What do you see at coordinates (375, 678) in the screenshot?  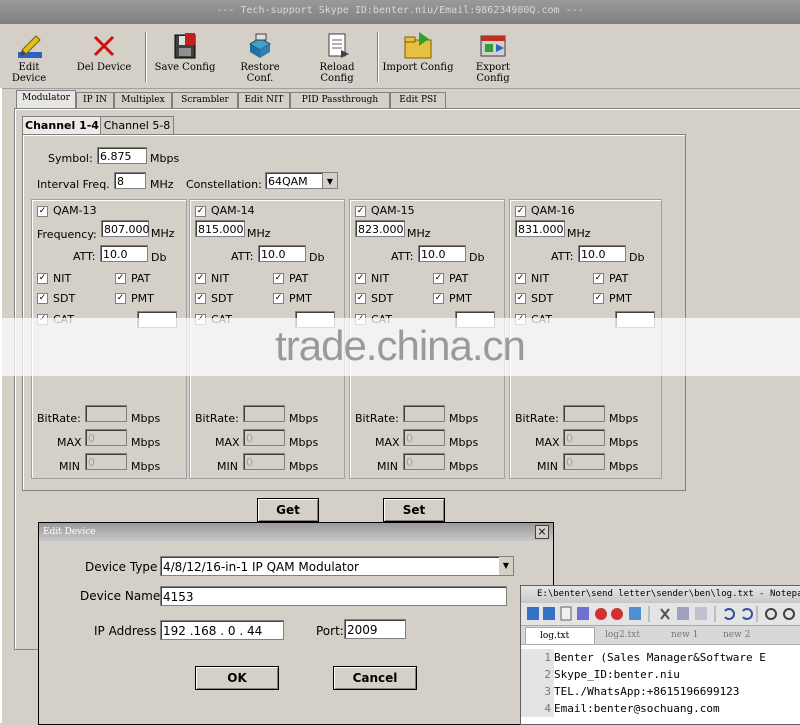 I see `cancel-button: Cancel` at bounding box center [375, 678].